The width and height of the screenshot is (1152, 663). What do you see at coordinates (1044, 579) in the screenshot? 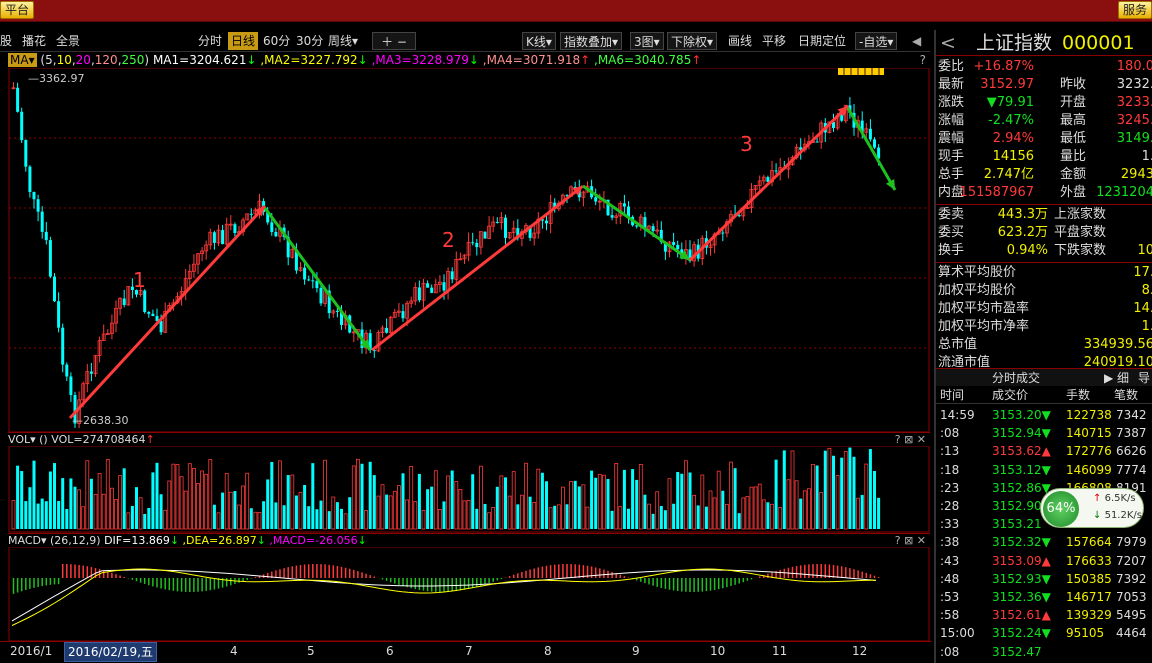
I see `trade-row: :48 3152.93▼ 150385 7392` at bounding box center [1044, 579].